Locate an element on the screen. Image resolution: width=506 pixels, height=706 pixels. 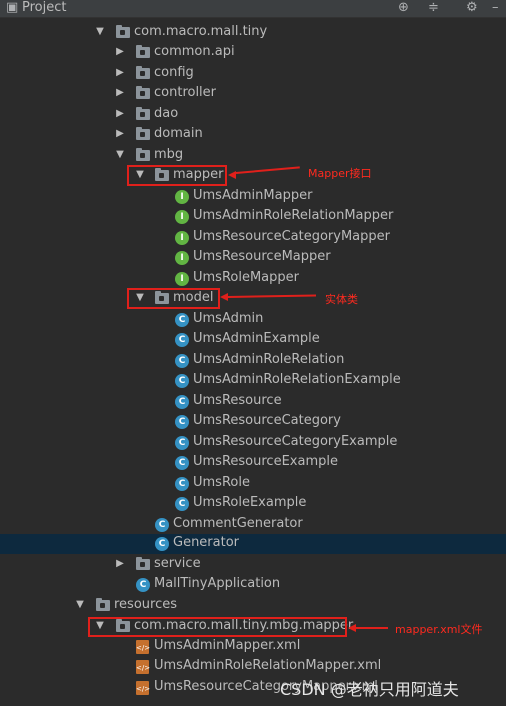
annotation-mapper-interface: Mapper接口 is located at coordinates (340, 173).